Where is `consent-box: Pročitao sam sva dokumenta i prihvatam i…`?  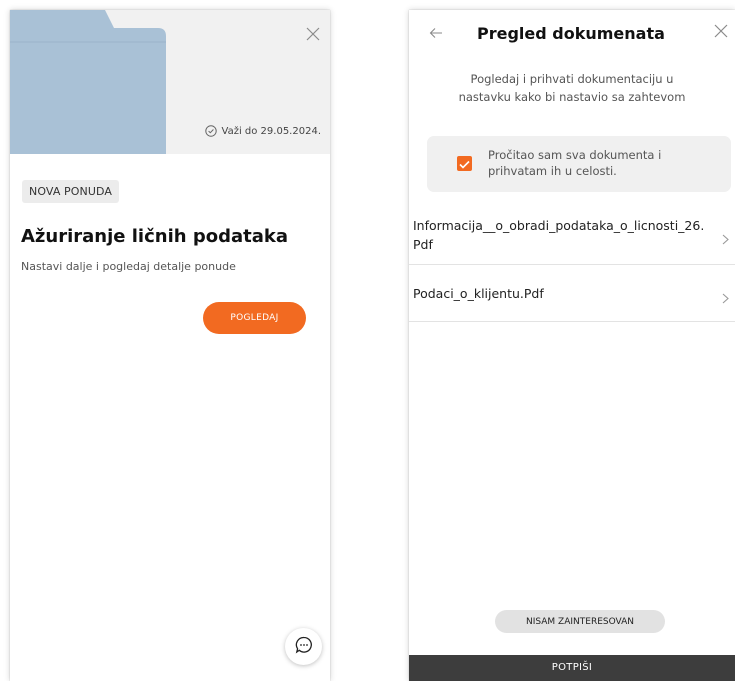
consent-box: Pročitao sam sva dokumenta i prihvatam i… is located at coordinates (579, 164).